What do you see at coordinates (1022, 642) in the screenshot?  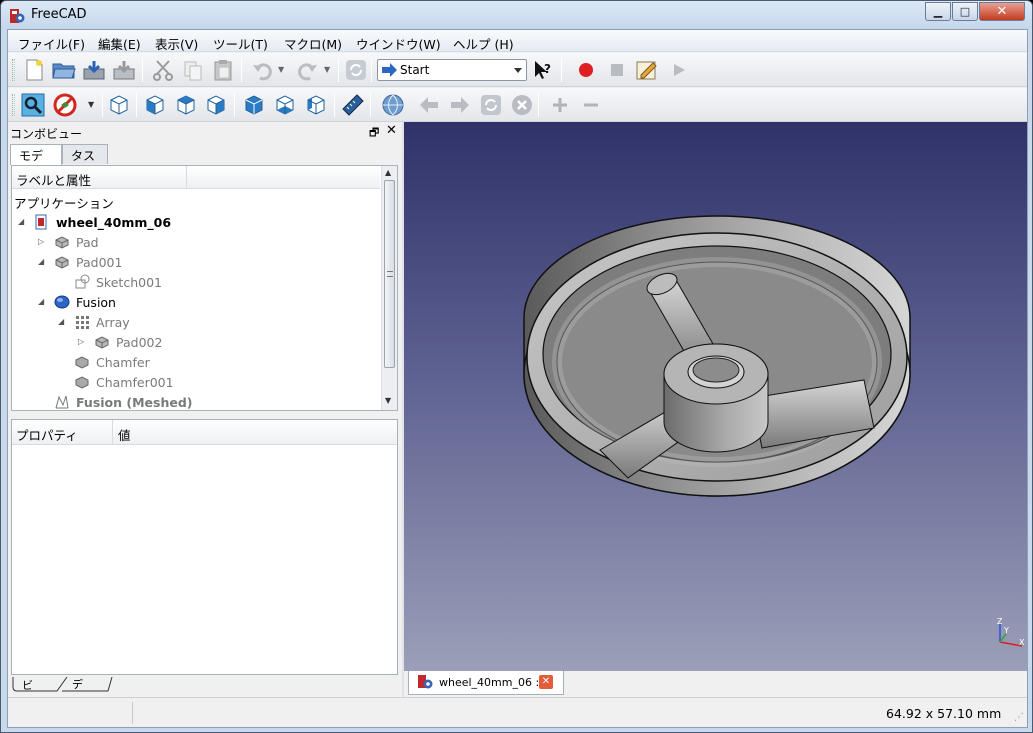 I see `axis-x-label: X` at bounding box center [1022, 642].